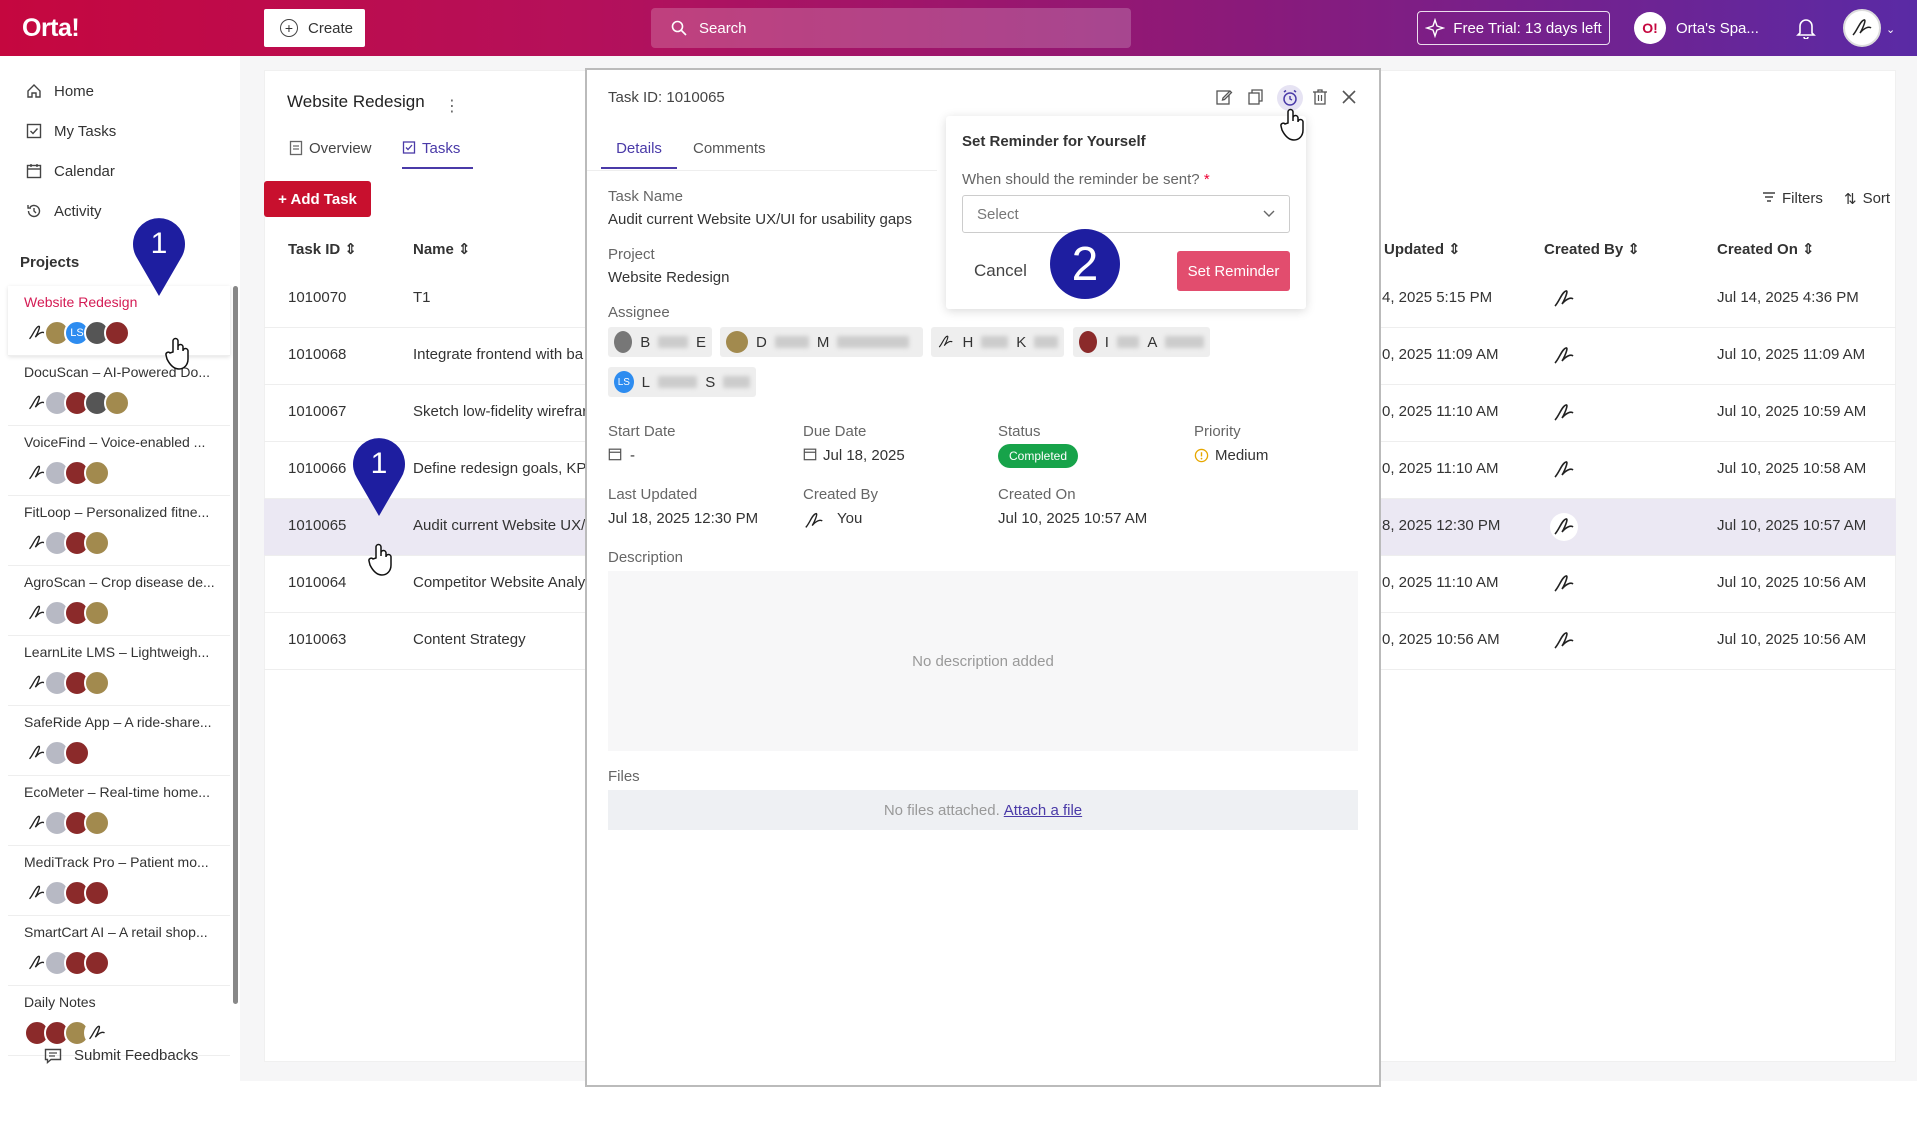 The height and width of the screenshot is (1121, 1917). What do you see at coordinates (60, 91) in the screenshot?
I see `sidebar-item-home: Home` at bounding box center [60, 91].